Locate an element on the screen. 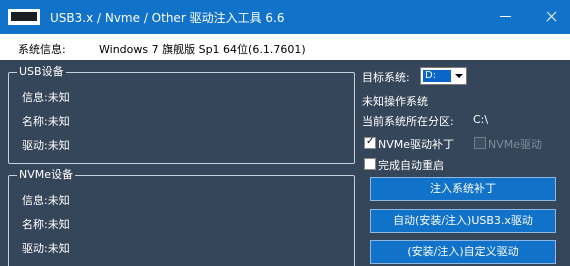  auto-reboot-label: 完成自动重启 is located at coordinates (411, 165).